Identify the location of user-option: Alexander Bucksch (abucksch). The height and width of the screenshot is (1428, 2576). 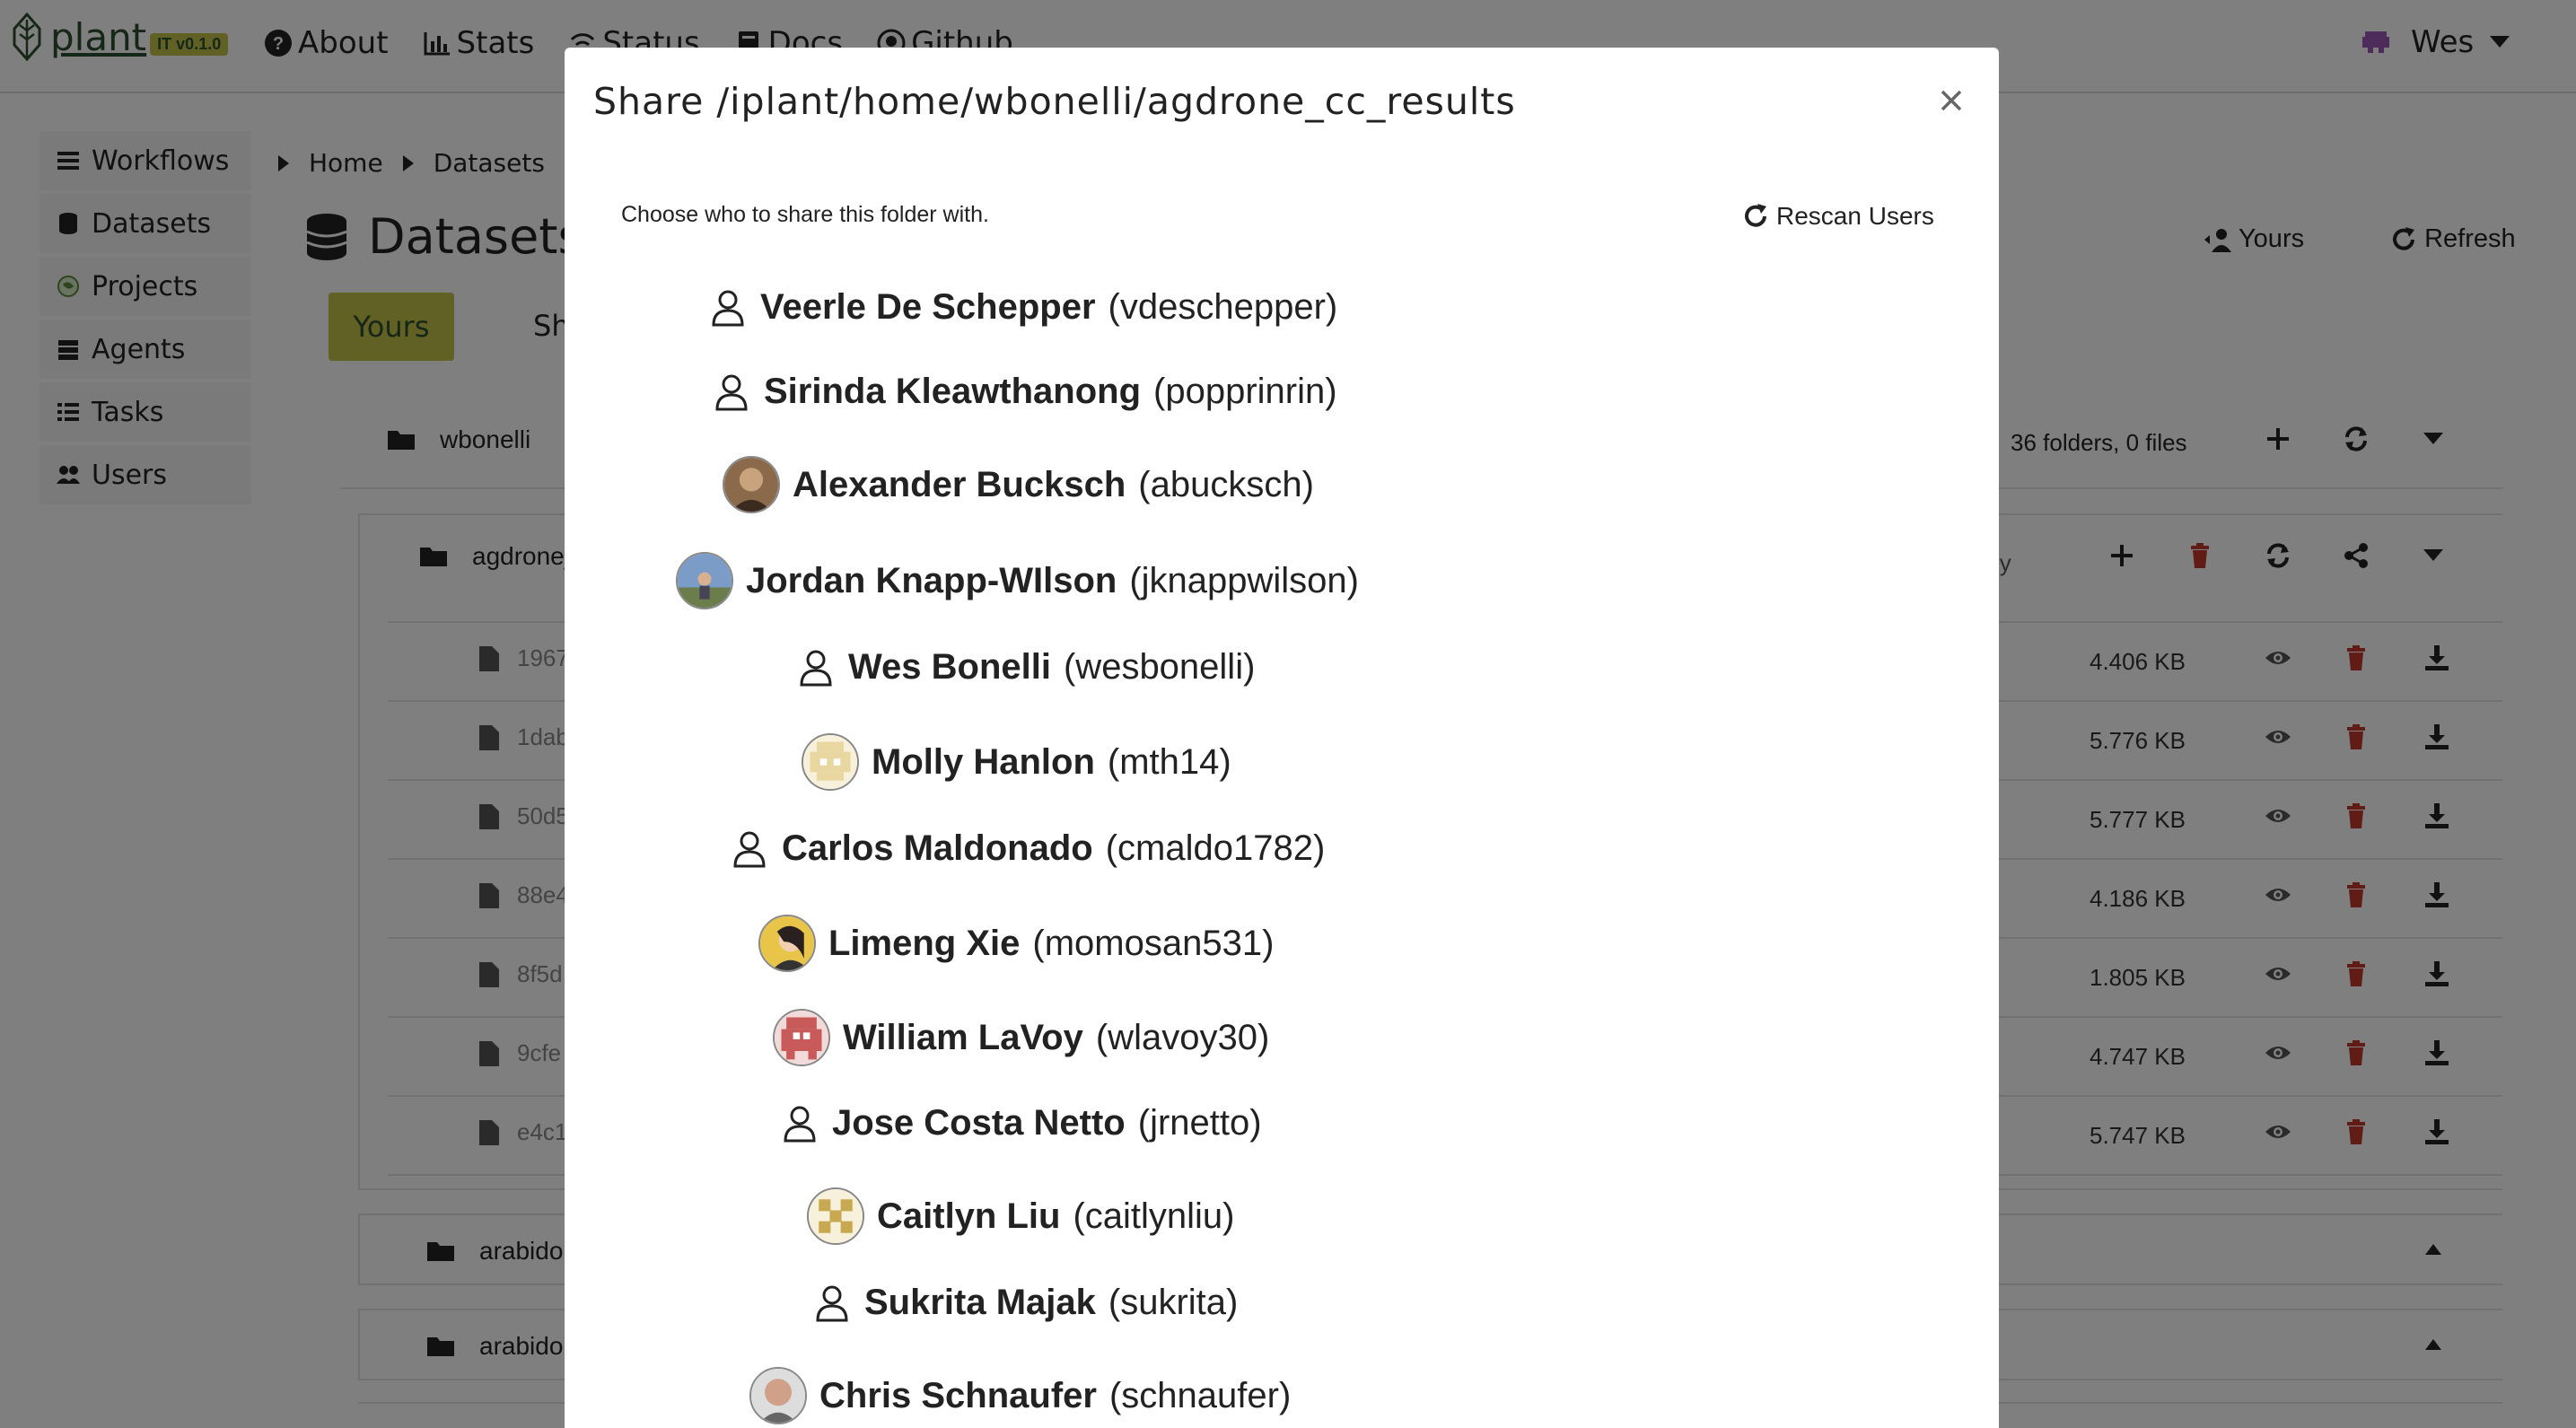
(1019, 484).